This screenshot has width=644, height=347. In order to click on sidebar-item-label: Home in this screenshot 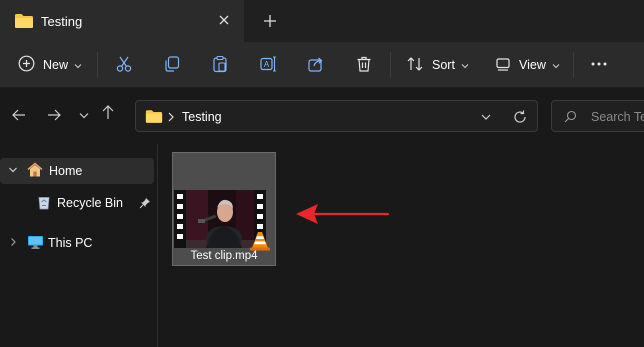, I will do `click(66, 171)`.